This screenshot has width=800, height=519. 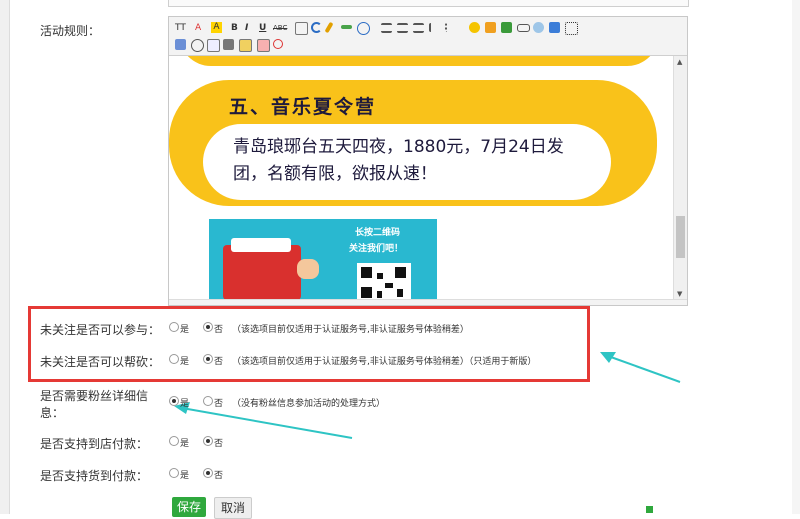 I want to click on clear-format-icon, so click(x=346, y=27).